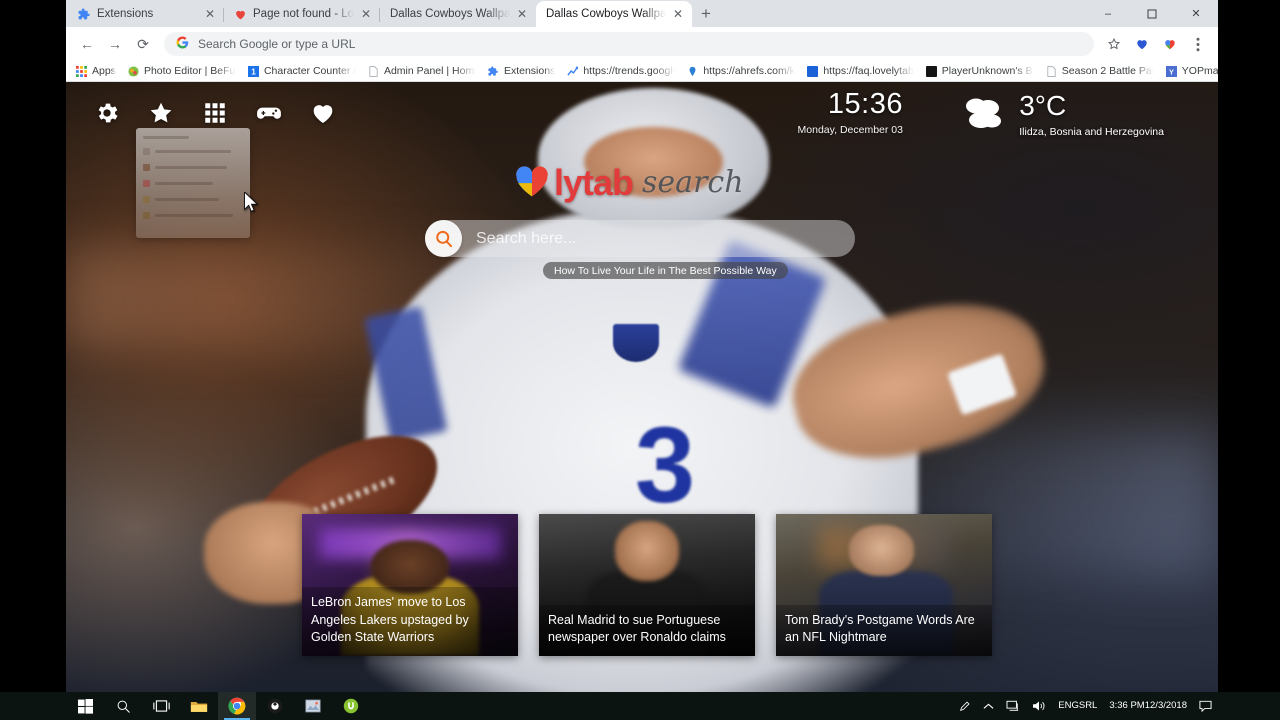 The image size is (1280, 720). Describe the element at coordinates (850, 130) in the screenshot. I see `clock-date: Monday, December 03` at that location.